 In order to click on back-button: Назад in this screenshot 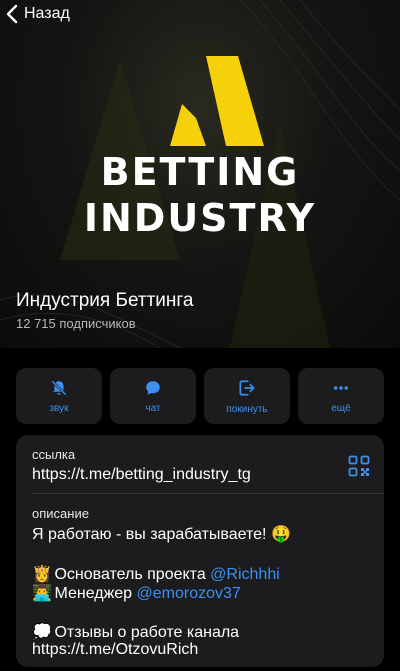, I will do `click(38, 14)`.